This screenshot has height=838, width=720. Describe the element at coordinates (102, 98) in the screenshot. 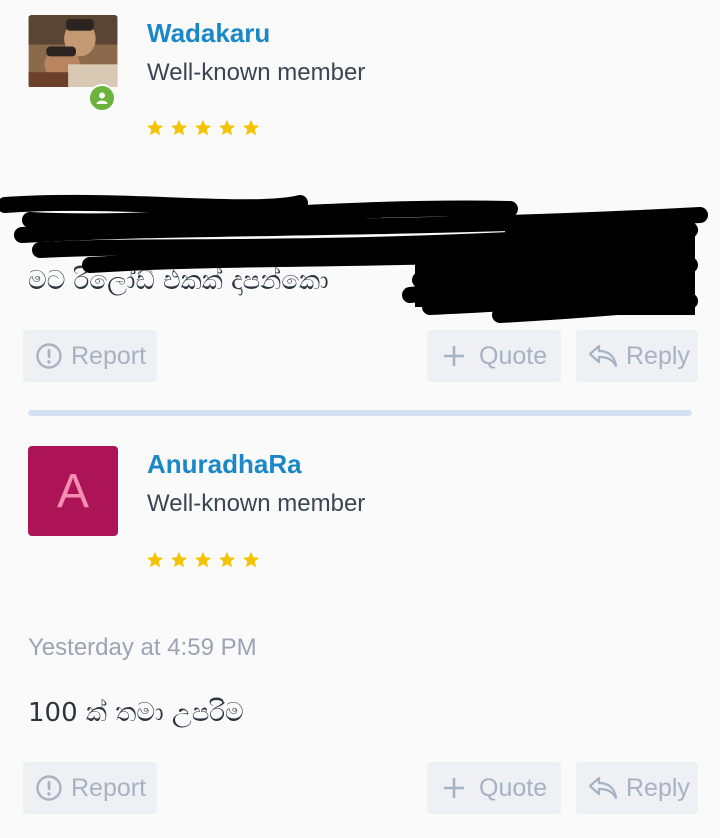

I see `online-status-icon` at that location.